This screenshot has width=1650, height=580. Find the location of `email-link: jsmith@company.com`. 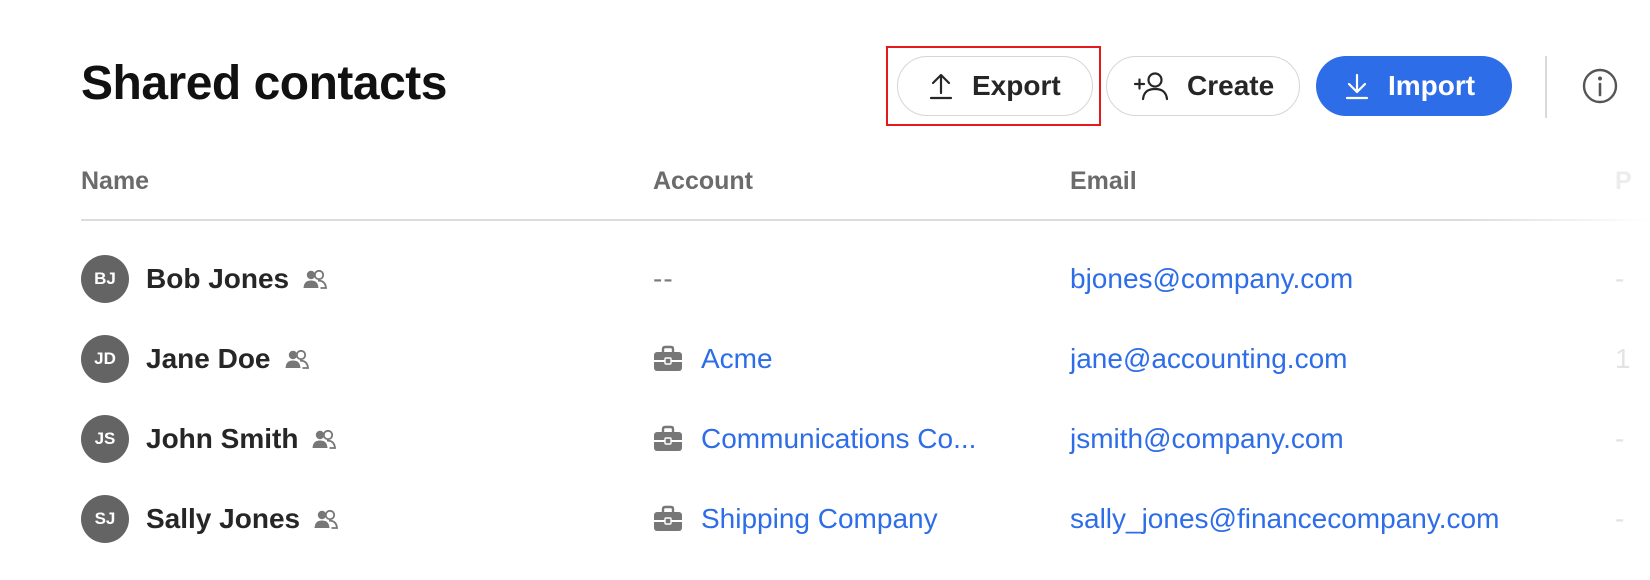

email-link: jsmith@company.com is located at coordinates (1207, 439).